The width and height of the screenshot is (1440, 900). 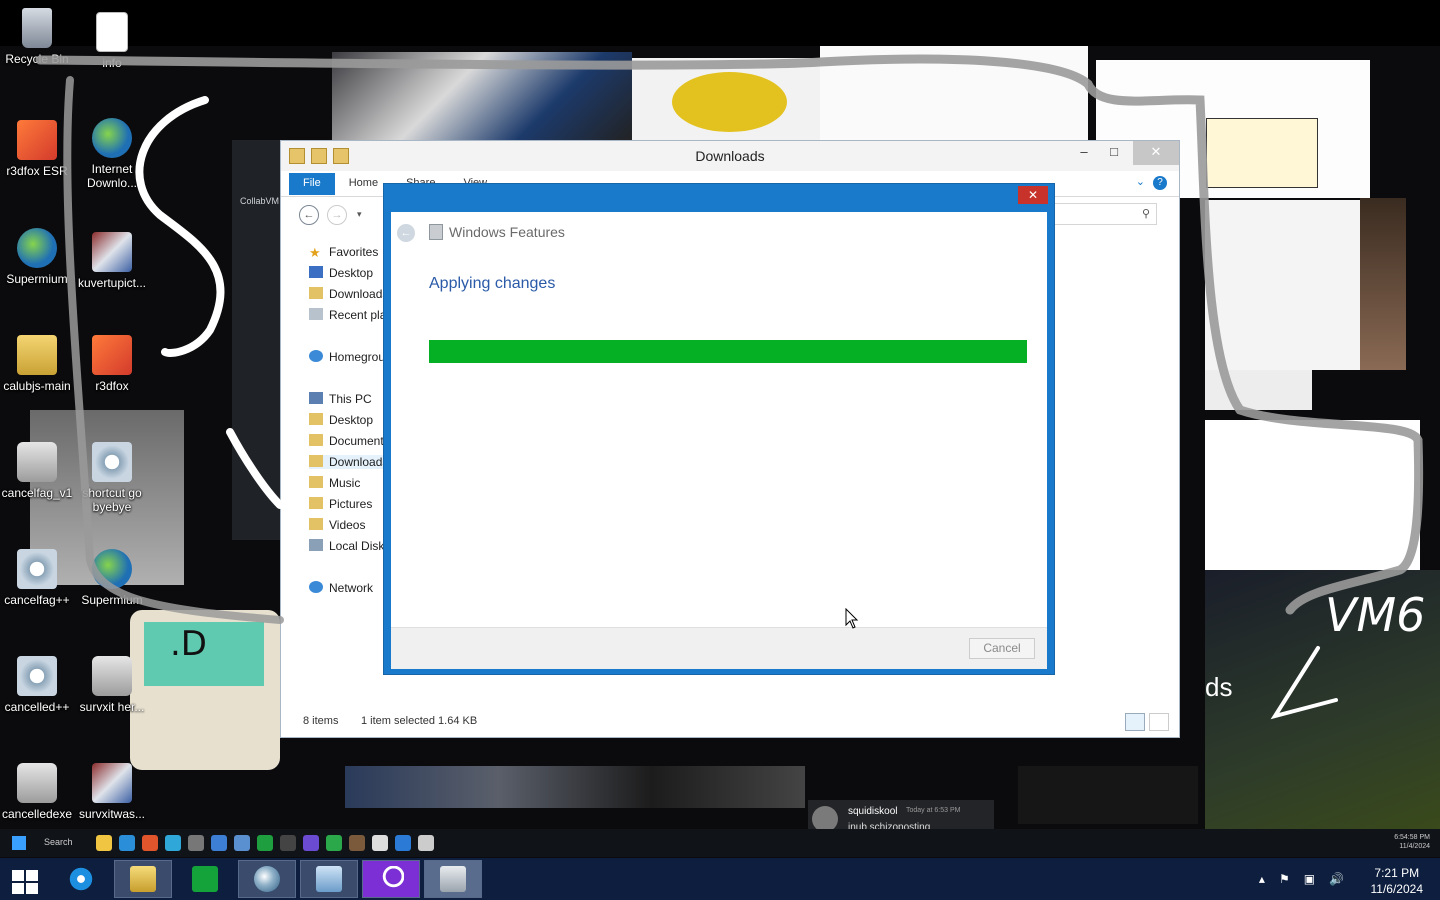 What do you see at coordinates (350, 399) in the screenshot?
I see `nav-label: This PC` at bounding box center [350, 399].